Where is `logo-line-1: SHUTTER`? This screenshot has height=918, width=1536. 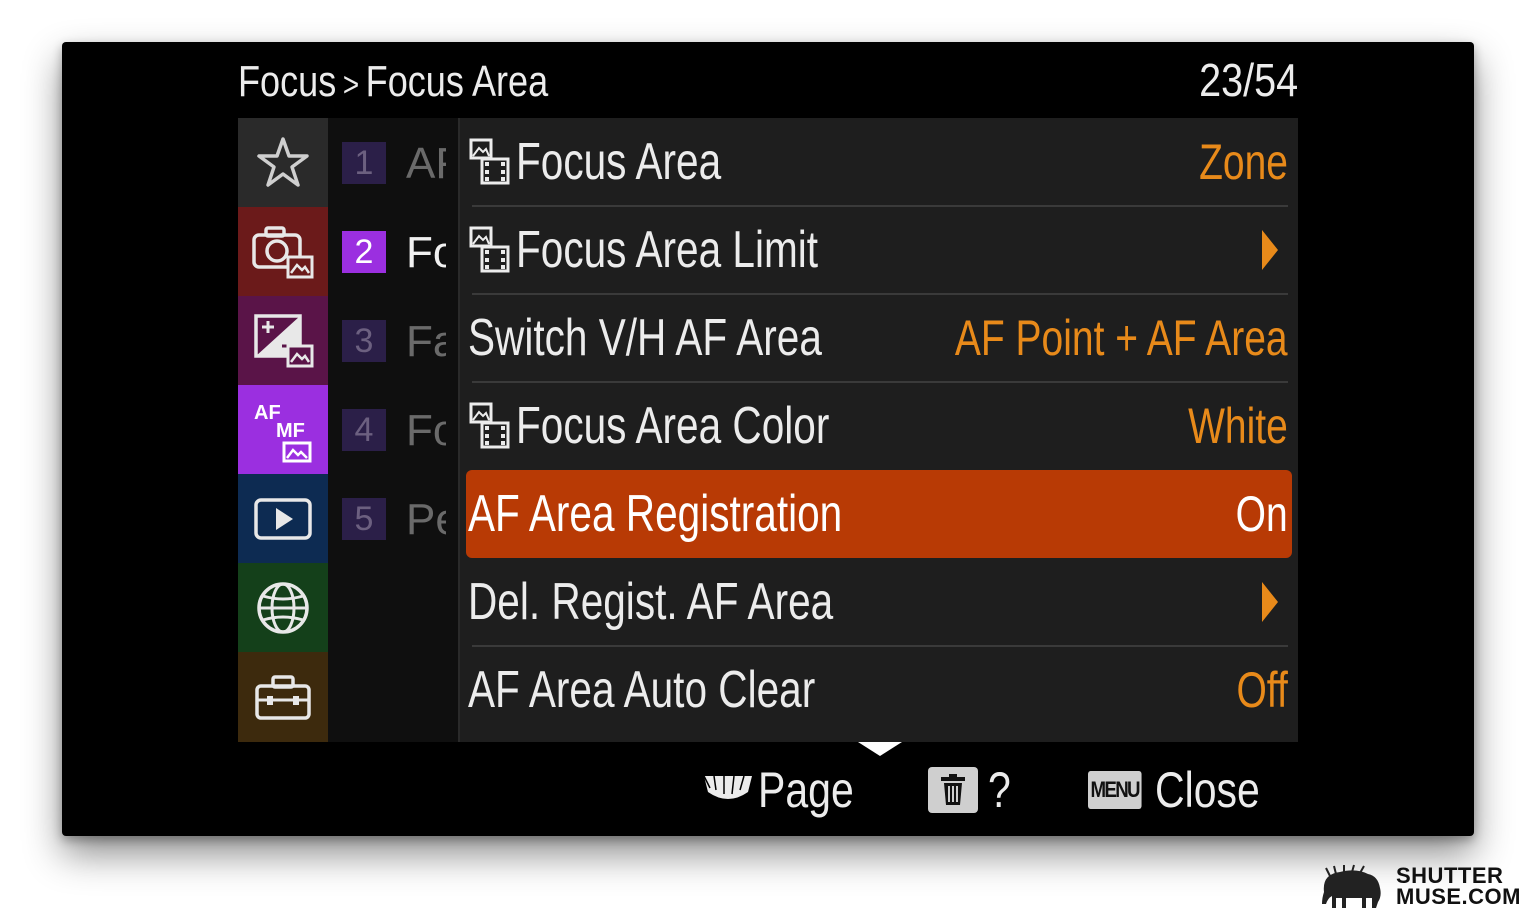 logo-line-1: SHUTTER is located at coordinates (1450, 875).